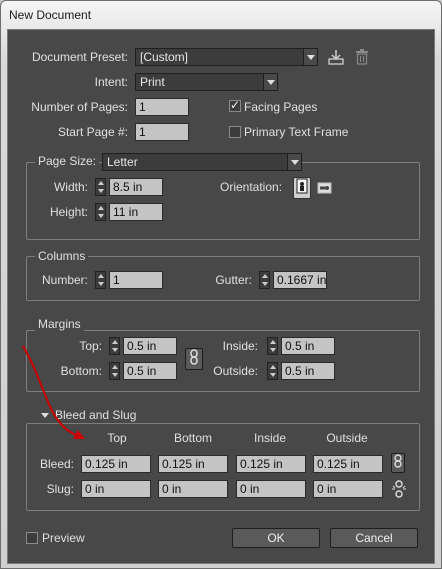  What do you see at coordinates (81, 371) in the screenshot?
I see `margin-bottom-label: Bottom:` at bounding box center [81, 371].